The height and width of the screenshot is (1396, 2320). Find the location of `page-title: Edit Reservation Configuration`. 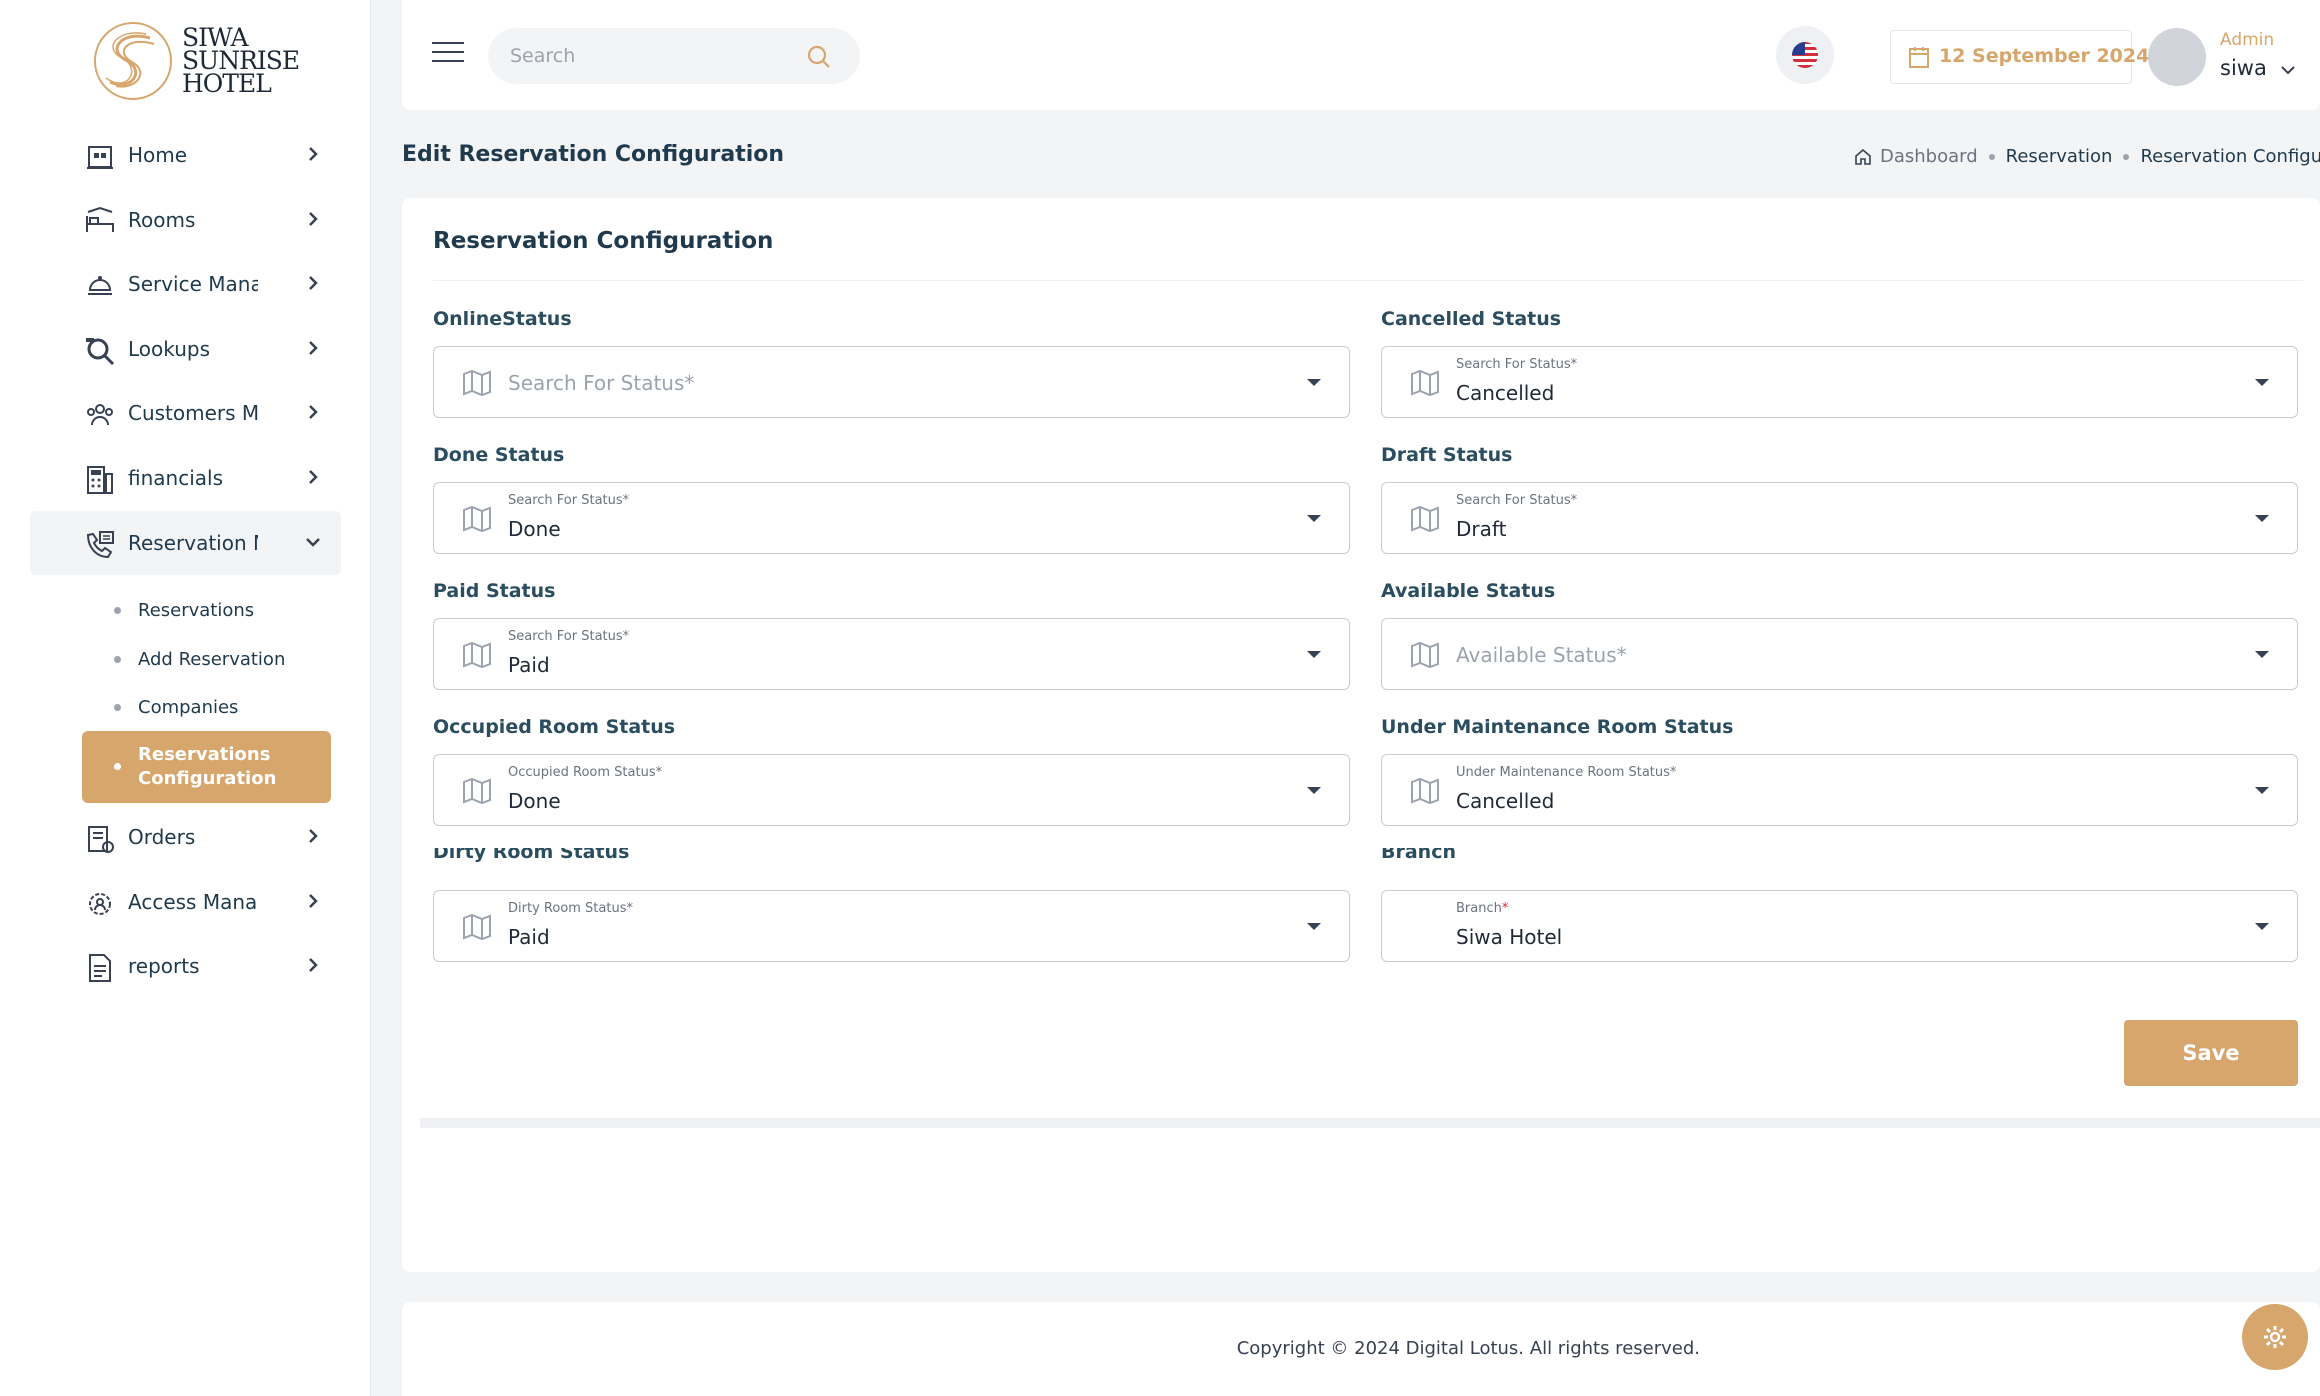

page-title: Edit Reservation Configuration is located at coordinates (593, 154).